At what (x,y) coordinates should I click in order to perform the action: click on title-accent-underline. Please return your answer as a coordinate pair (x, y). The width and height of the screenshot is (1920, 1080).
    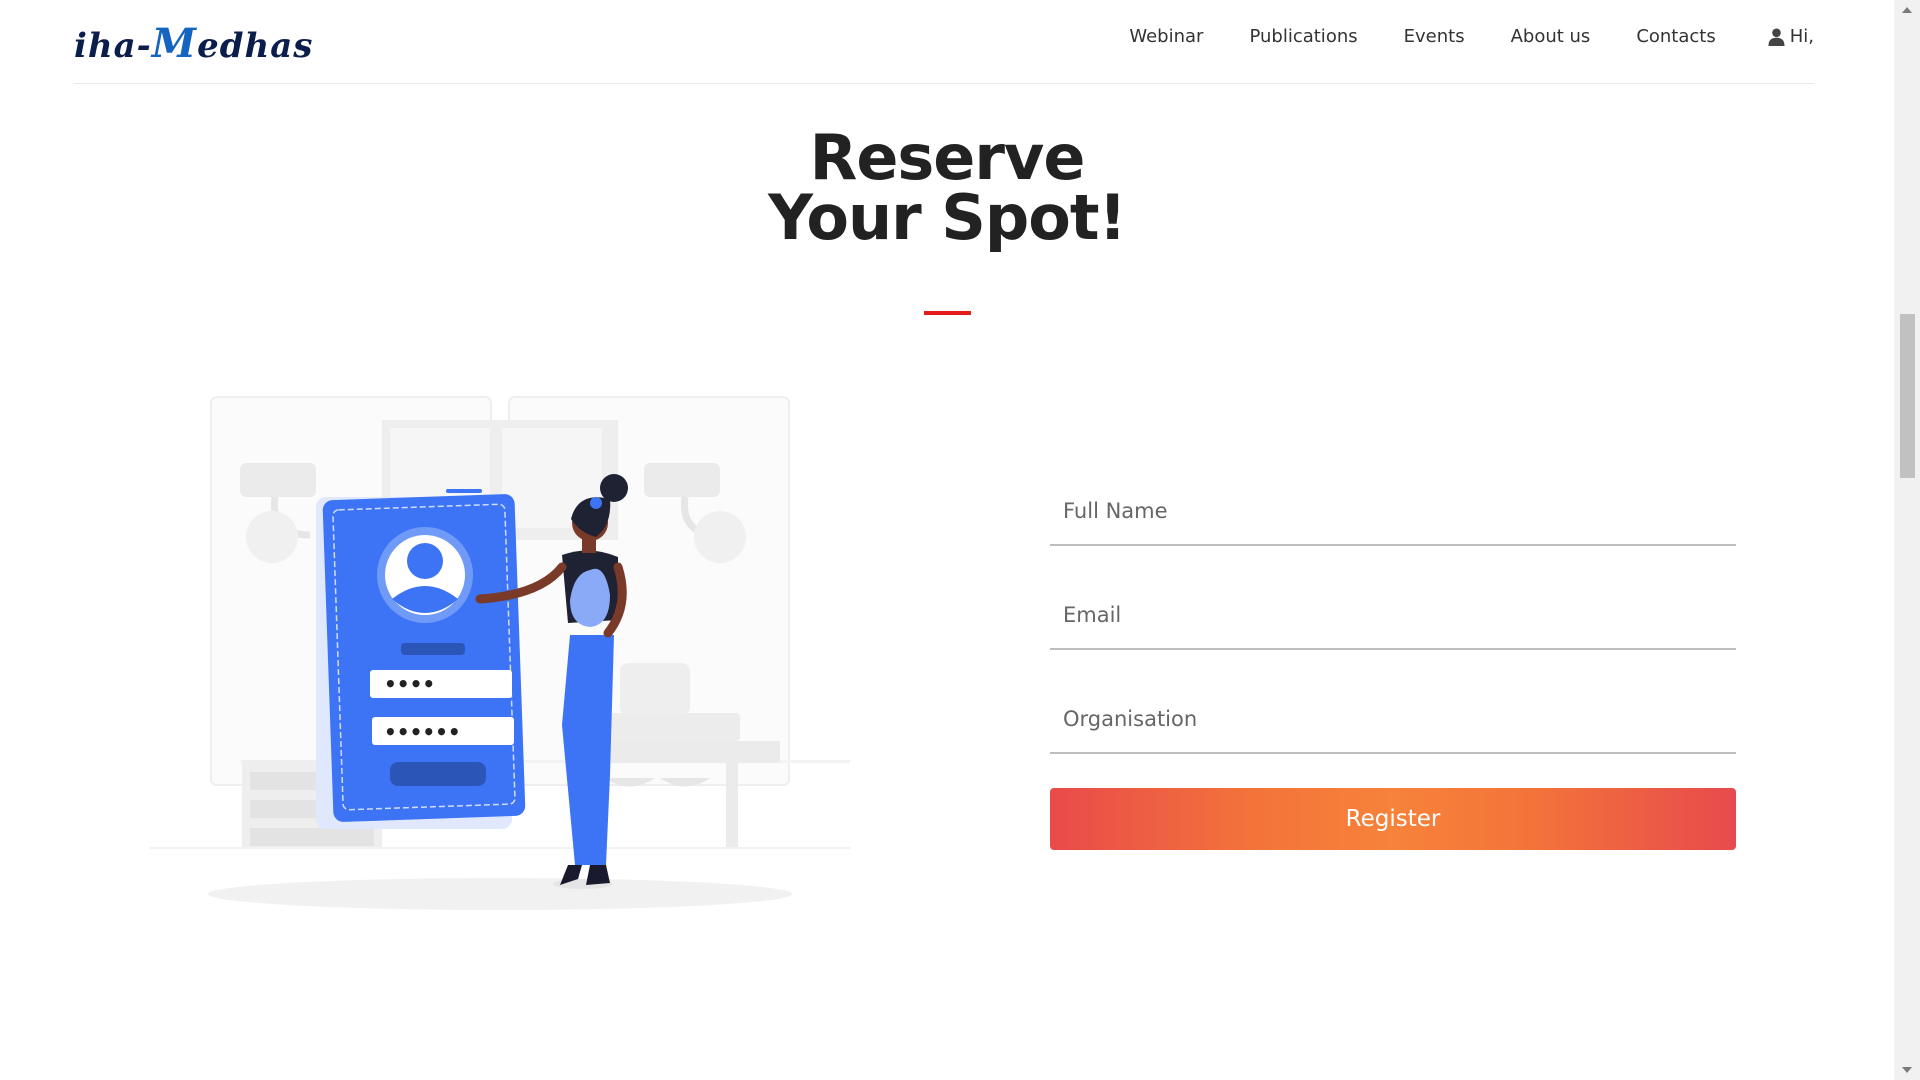
    Looking at the image, I should click on (947, 313).